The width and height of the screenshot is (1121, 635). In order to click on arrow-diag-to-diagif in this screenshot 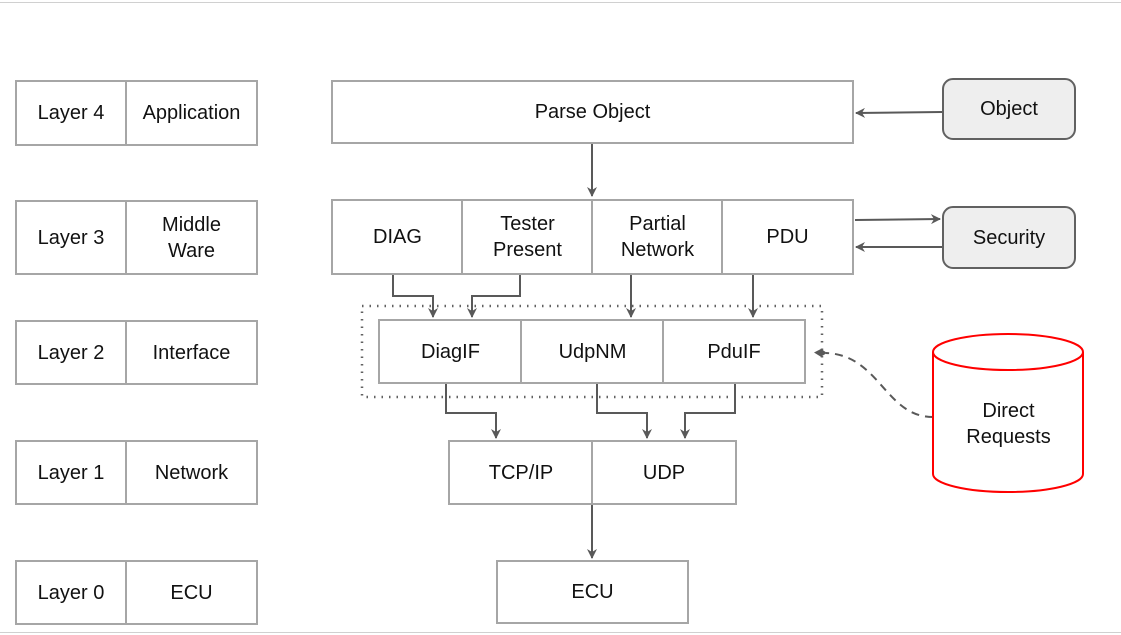, I will do `click(415, 296)`.